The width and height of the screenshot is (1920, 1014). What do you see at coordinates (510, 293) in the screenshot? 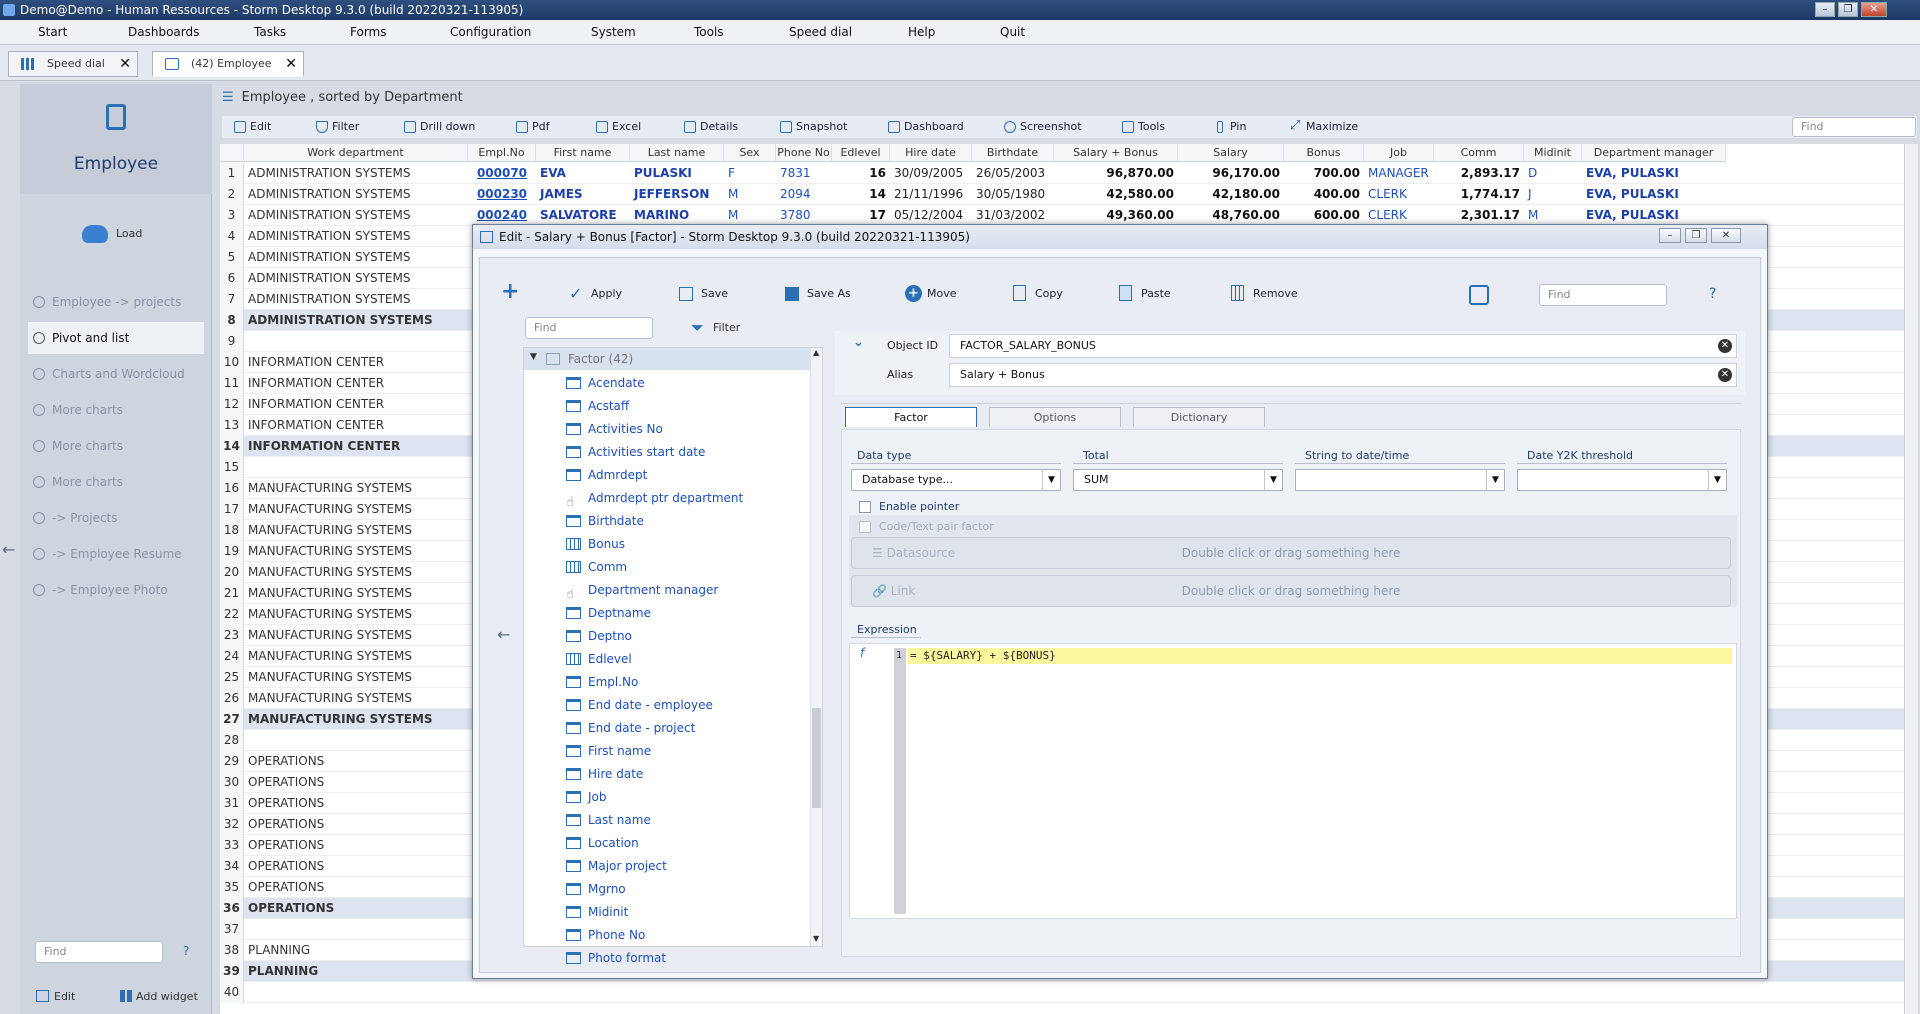
I see `add-button: +` at bounding box center [510, 293].